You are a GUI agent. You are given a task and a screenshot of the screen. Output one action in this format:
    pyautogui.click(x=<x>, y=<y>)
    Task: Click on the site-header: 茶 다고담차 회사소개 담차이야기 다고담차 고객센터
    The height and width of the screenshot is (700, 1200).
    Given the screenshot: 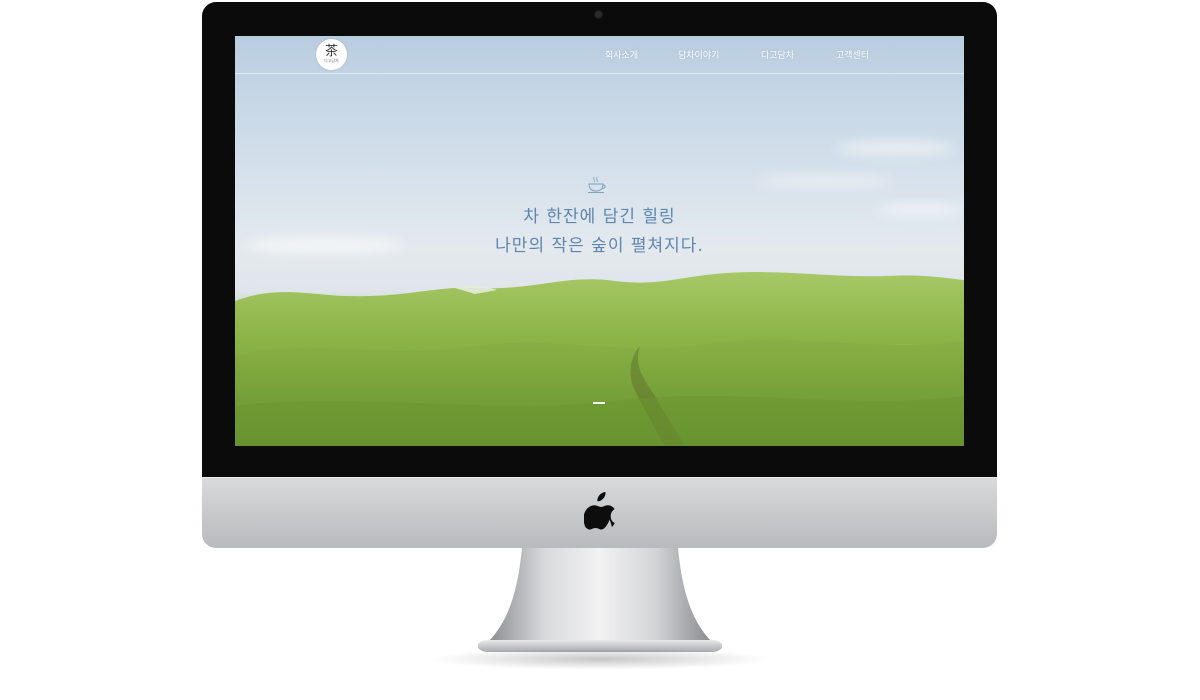 What is the action you would take?
    pyautogui.click(x=599, y=55)
    